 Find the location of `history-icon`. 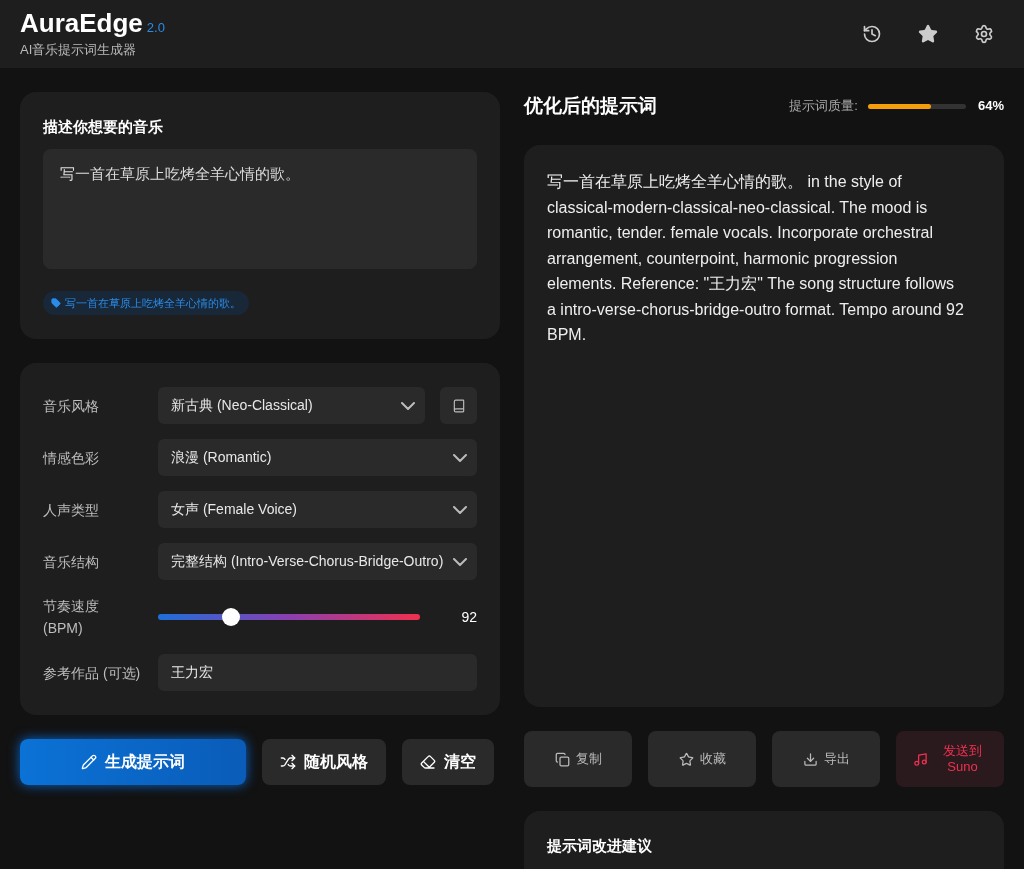

history-icon is located at coordinates (872, 34).